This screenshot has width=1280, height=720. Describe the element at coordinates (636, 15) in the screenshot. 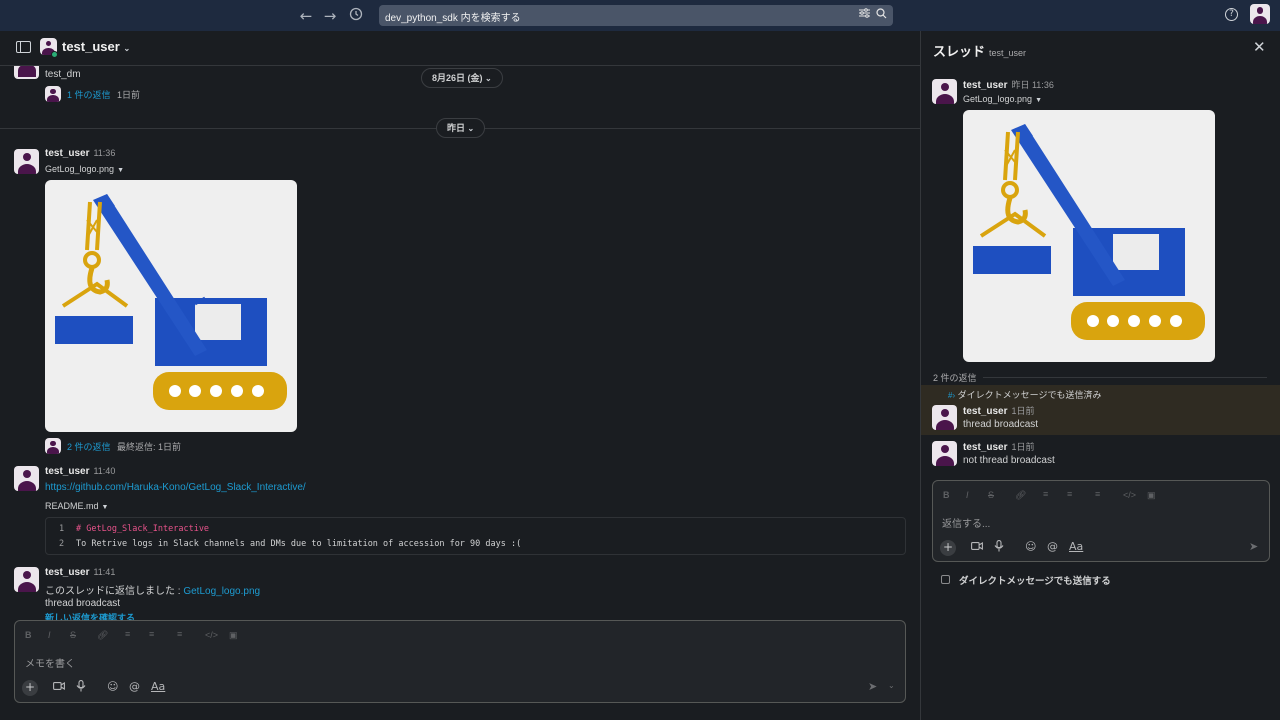

I see `search-input: dev_python_sdk 内を検索する` at that location.